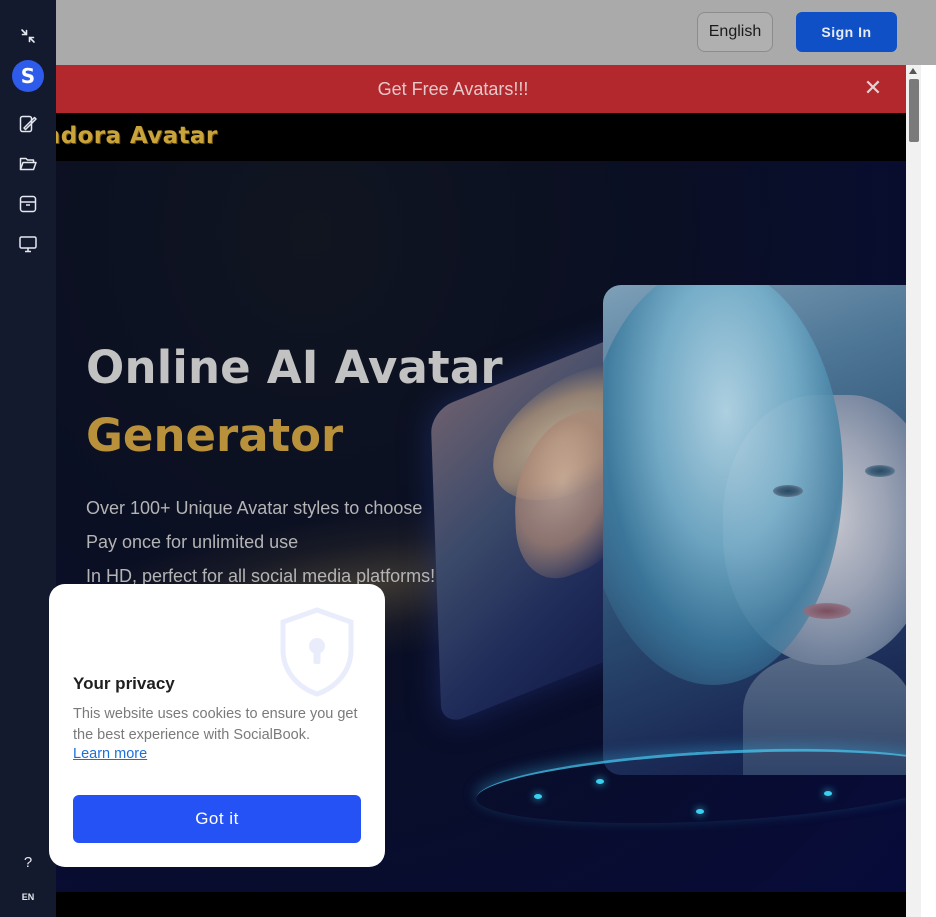 The image size is (936, 917). Describe the element at coordinates (28, 164) in the screenshot. I see `folder-icon` at that location.